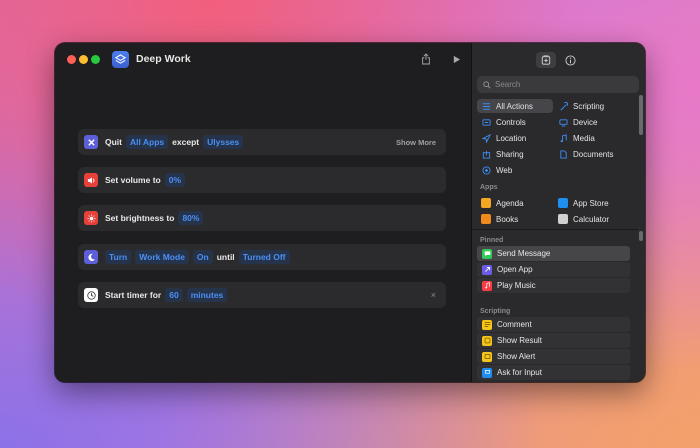  Describe the element at coordinates (487, 324) in the screenshot. I see `comment-icon` at that location.